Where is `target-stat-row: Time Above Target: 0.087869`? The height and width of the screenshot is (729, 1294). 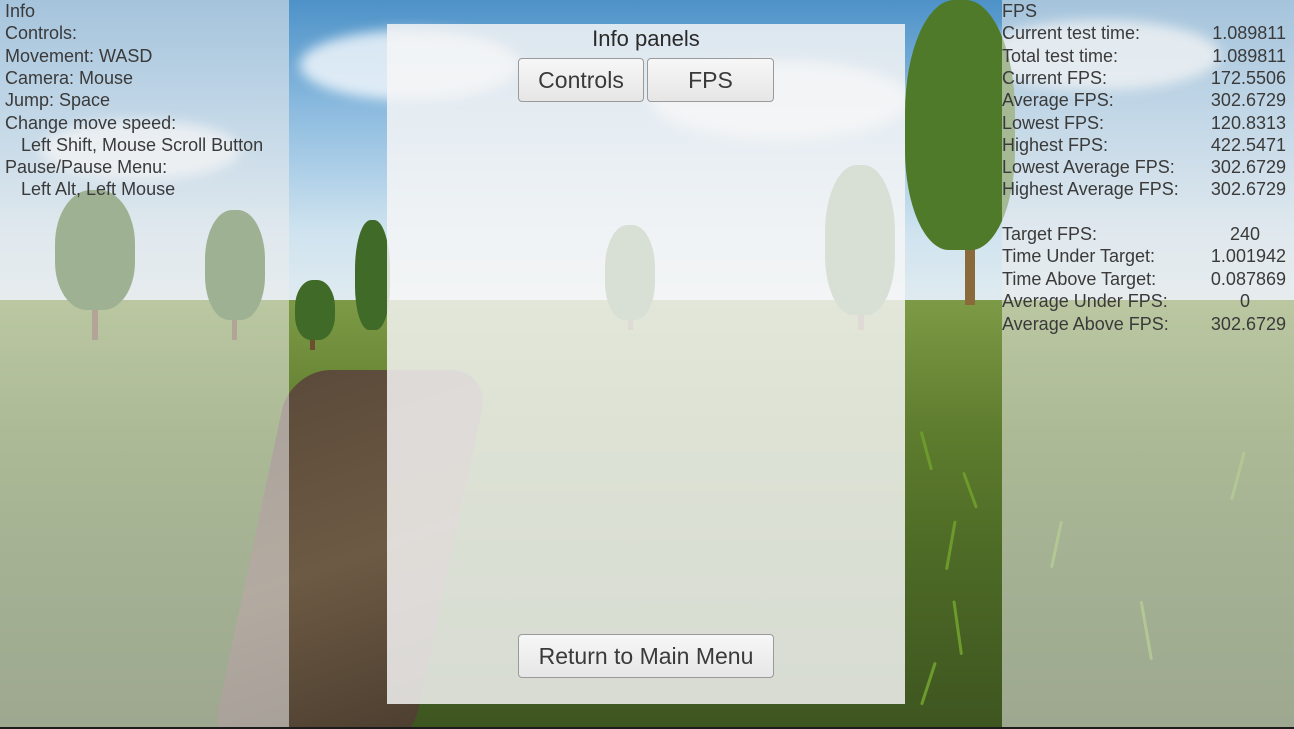 target-stat-row: Time Above Target: 0.087869 is located at coordinates (1144, 279).